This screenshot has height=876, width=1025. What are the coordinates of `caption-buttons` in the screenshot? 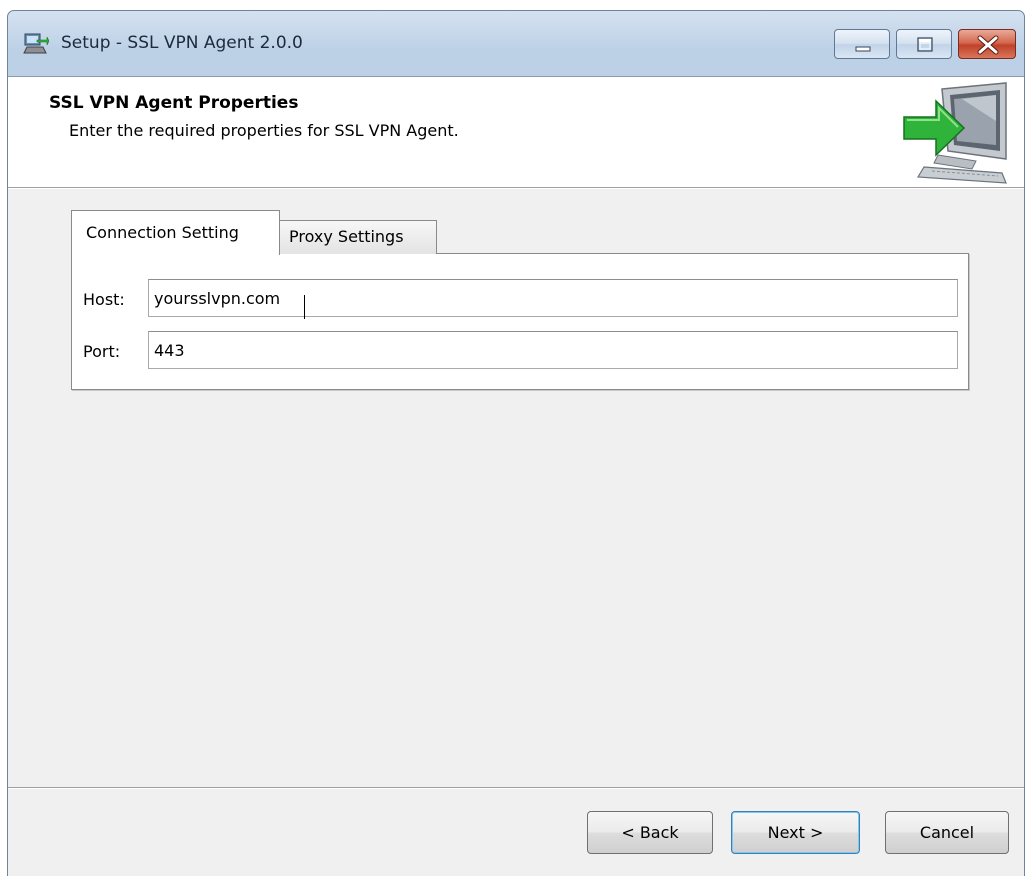 It's located at (925, 44).